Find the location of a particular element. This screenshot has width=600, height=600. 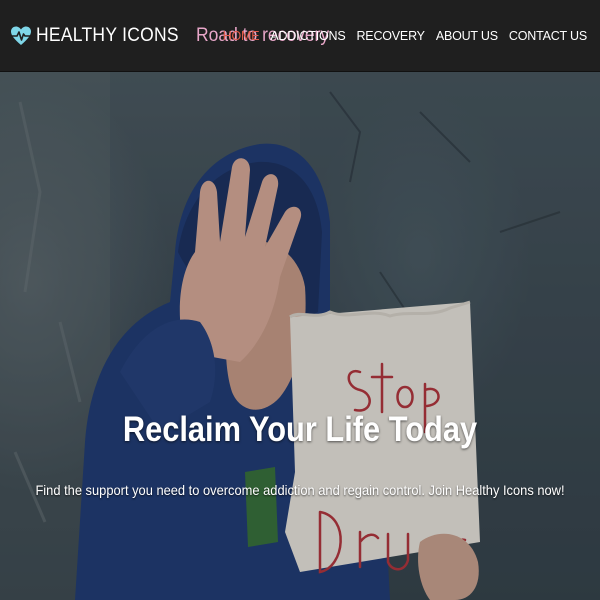

nav-home: HOME is located at coordinates (241, 36).